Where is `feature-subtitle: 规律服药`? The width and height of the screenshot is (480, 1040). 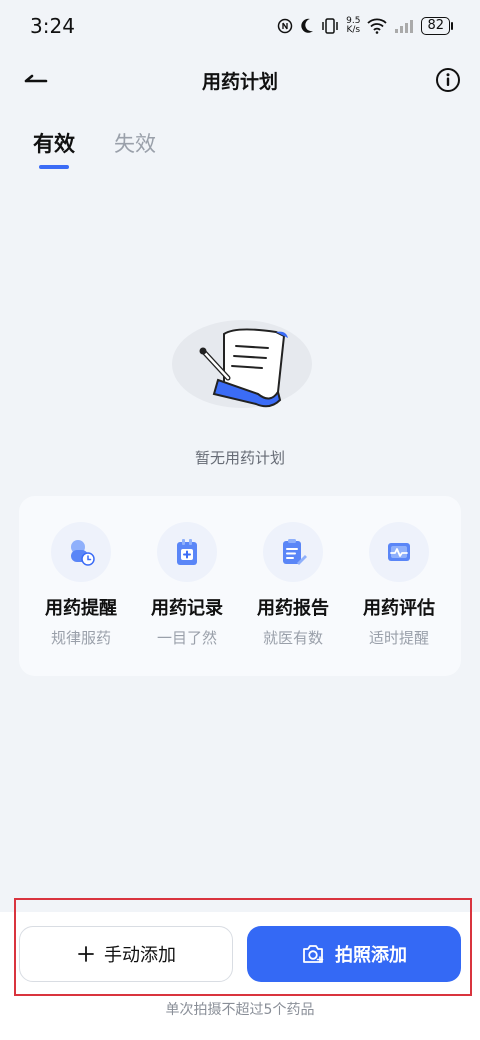
feature-subtitle: 规律服药 is located at coordinates (80, 638).